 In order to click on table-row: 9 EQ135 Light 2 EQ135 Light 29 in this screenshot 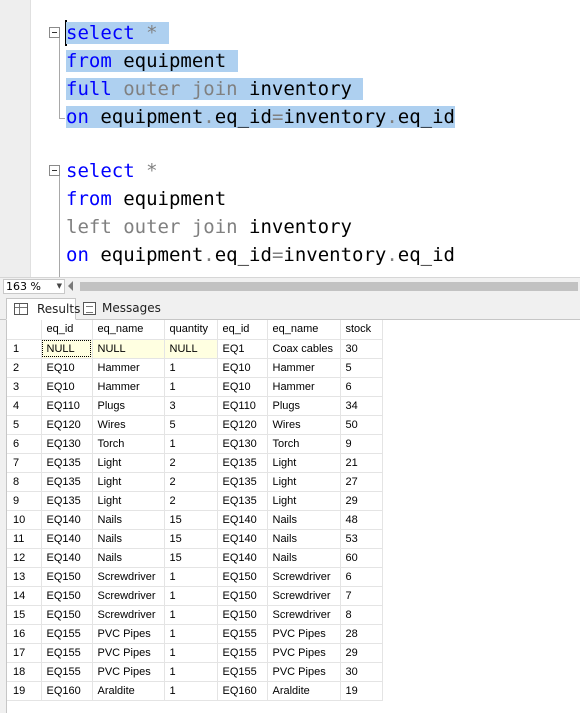, I will do `click(195, 501)`.